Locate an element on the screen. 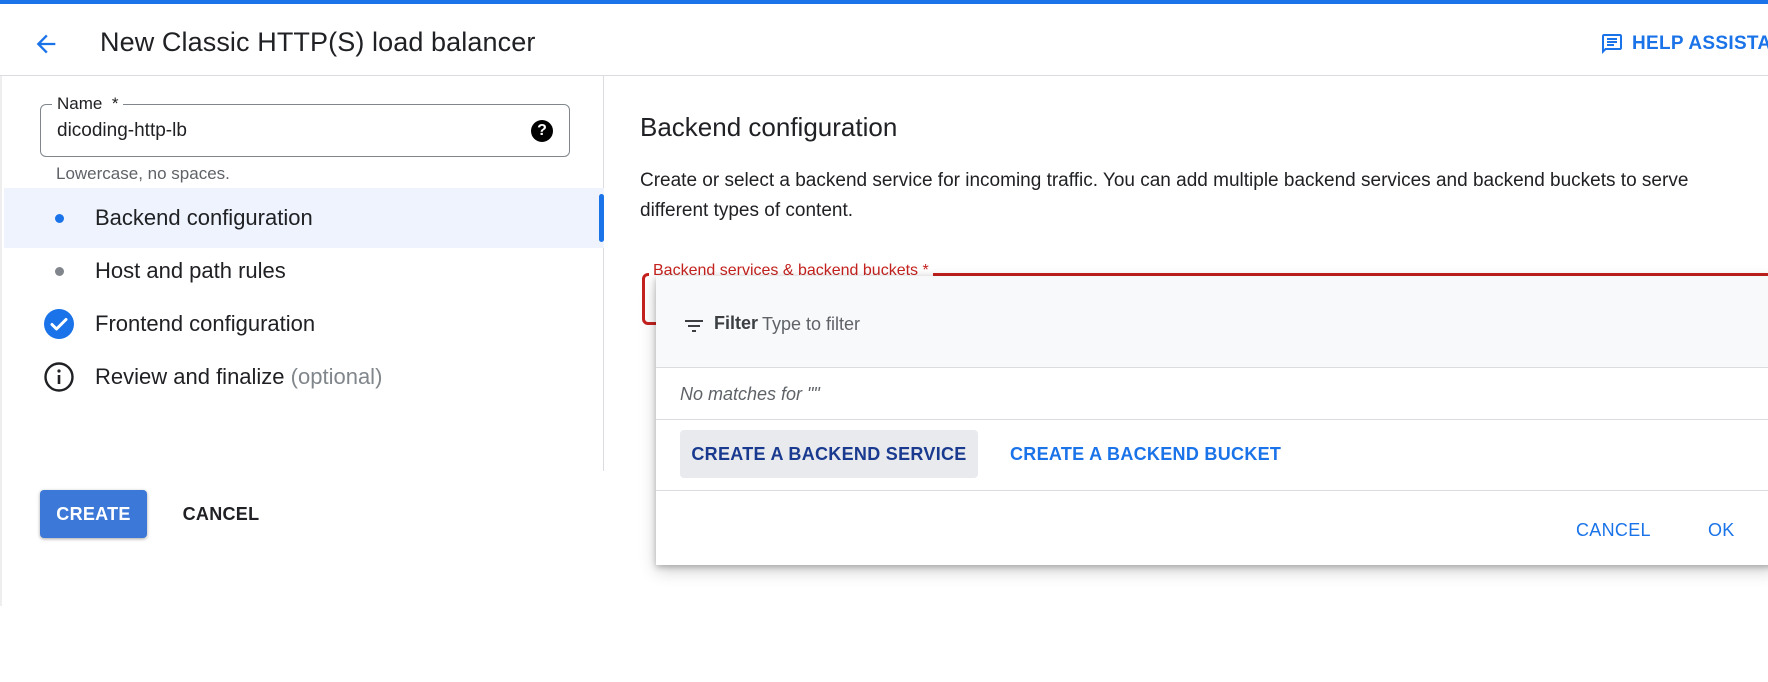 The height and width of the screenshot is (682, 1768). step-frontend-configuration: Frontend configuration is located at coordinates (304, 324).